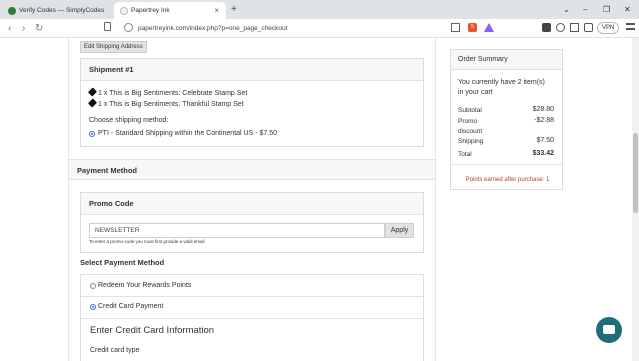  I want to click on cart-count-text: You currently have 2 item(s), so click(501, 82).